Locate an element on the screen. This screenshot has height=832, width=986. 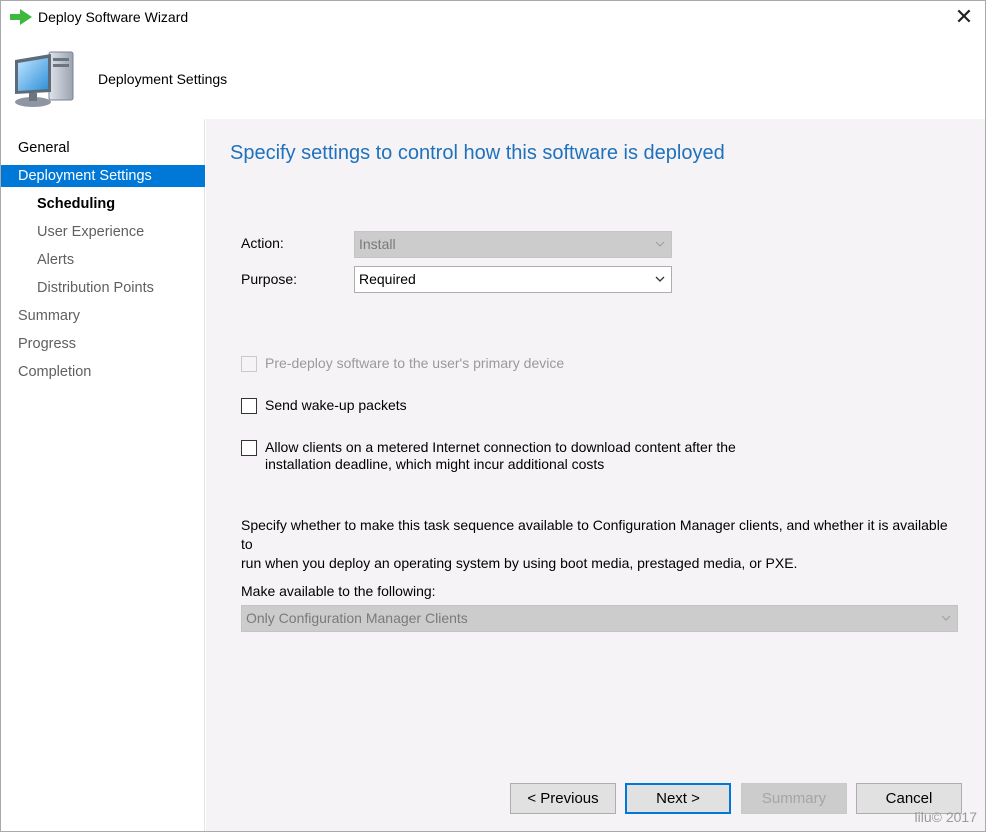
next-button: Next > is located at coordinates (678, 798).